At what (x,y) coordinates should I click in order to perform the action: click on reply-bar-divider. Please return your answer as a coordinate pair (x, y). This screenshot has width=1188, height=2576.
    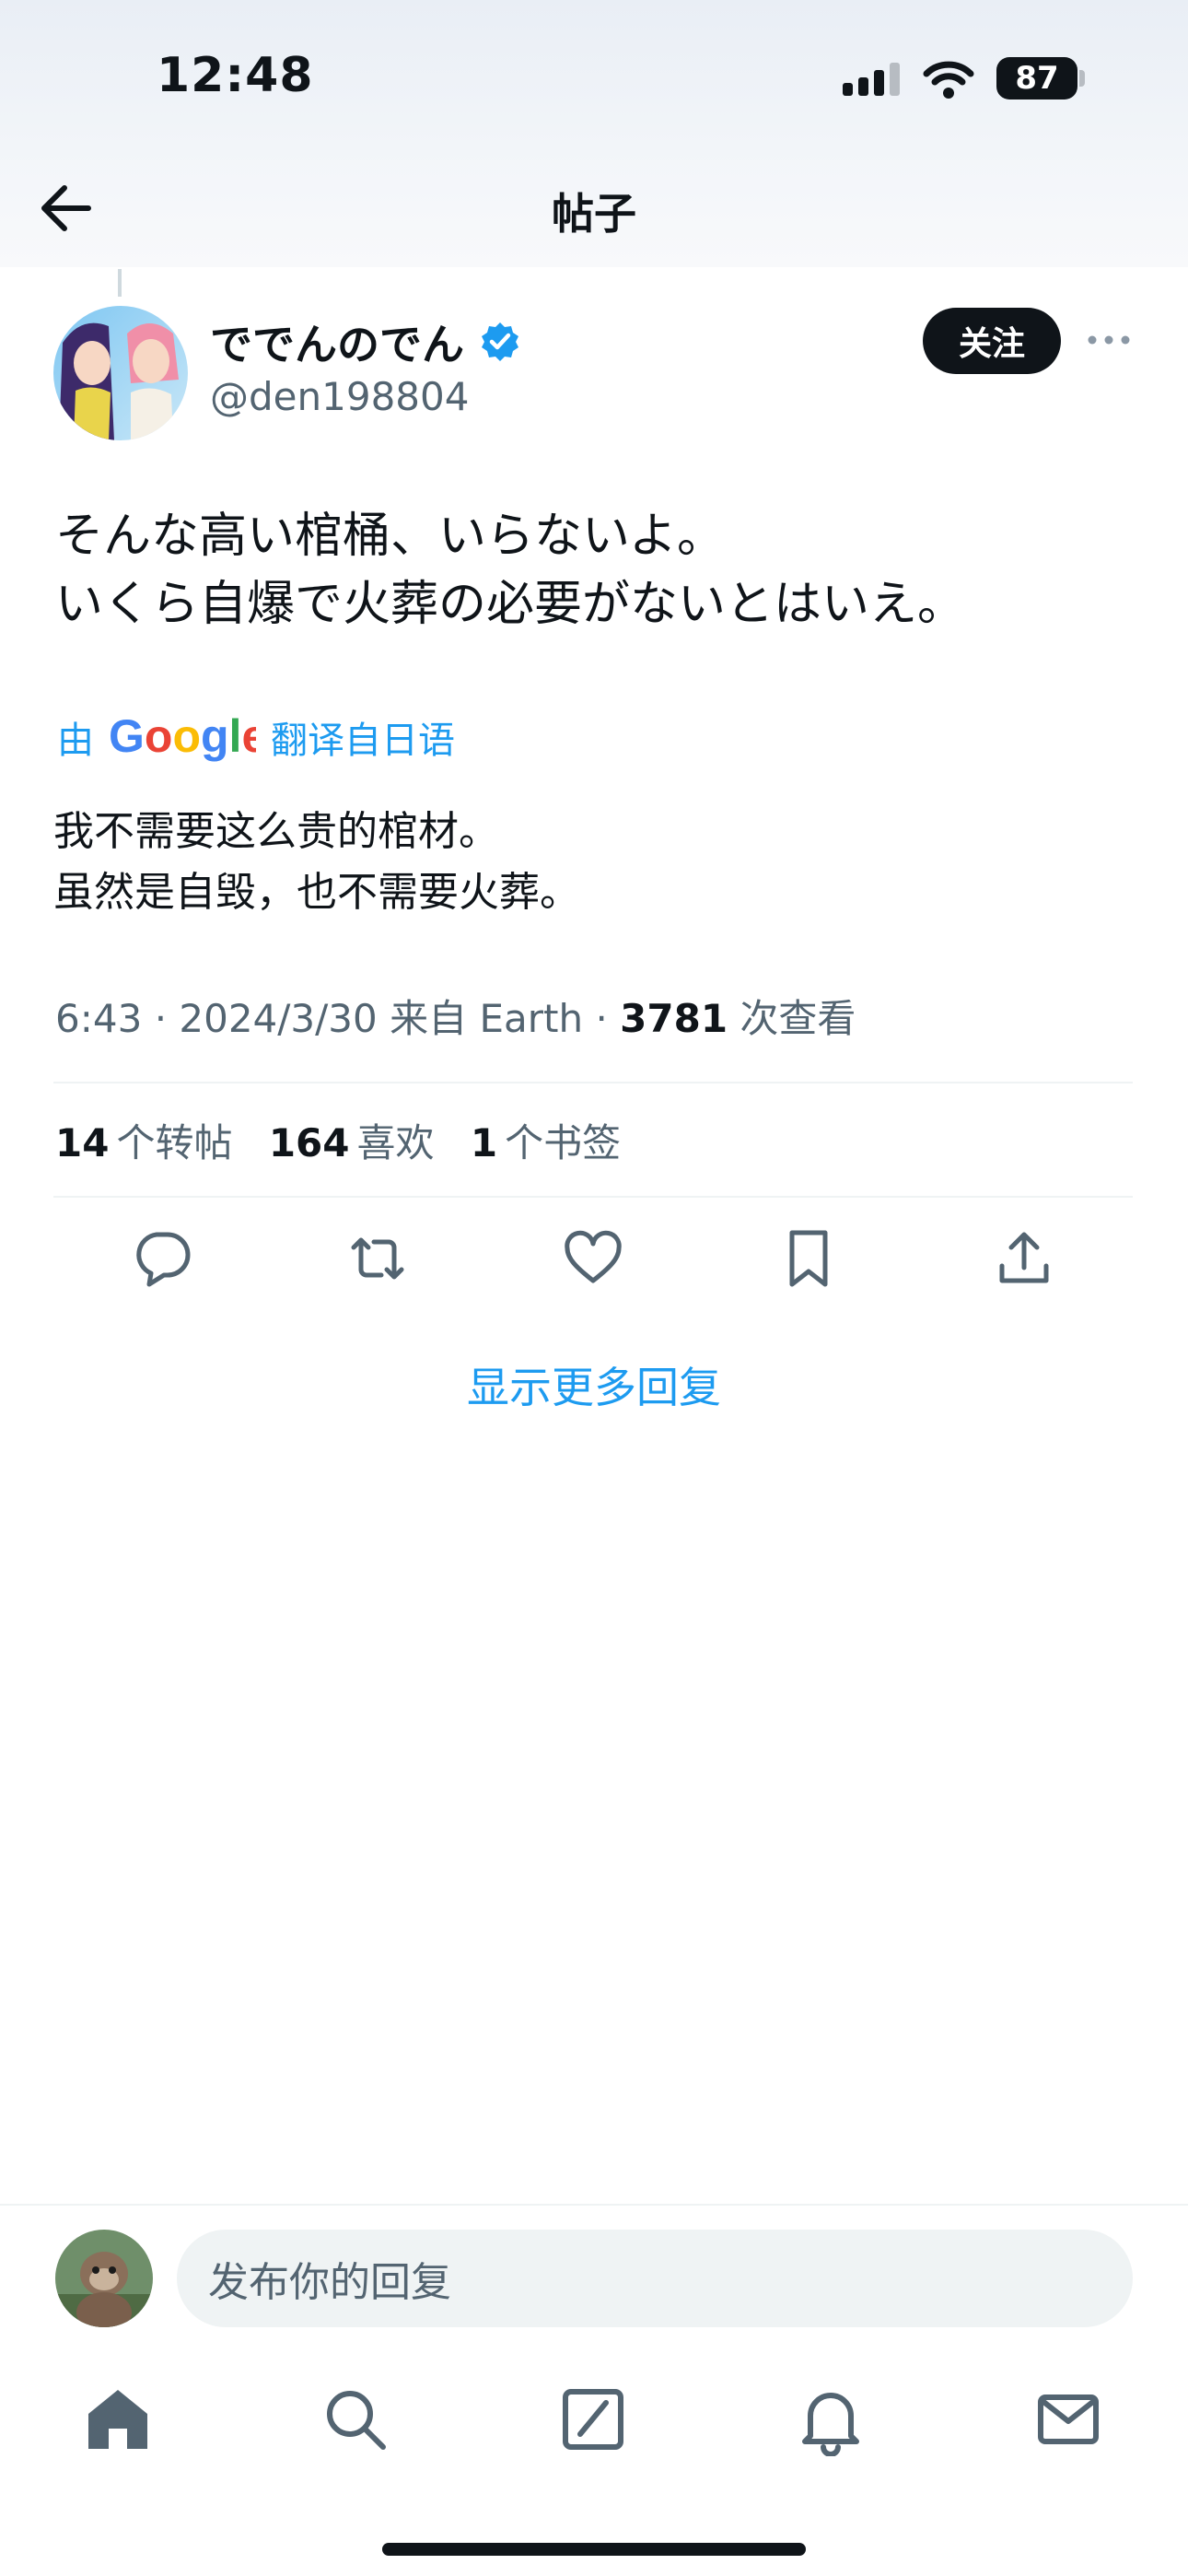
    Looking at the image, I should click on (594, 2205).